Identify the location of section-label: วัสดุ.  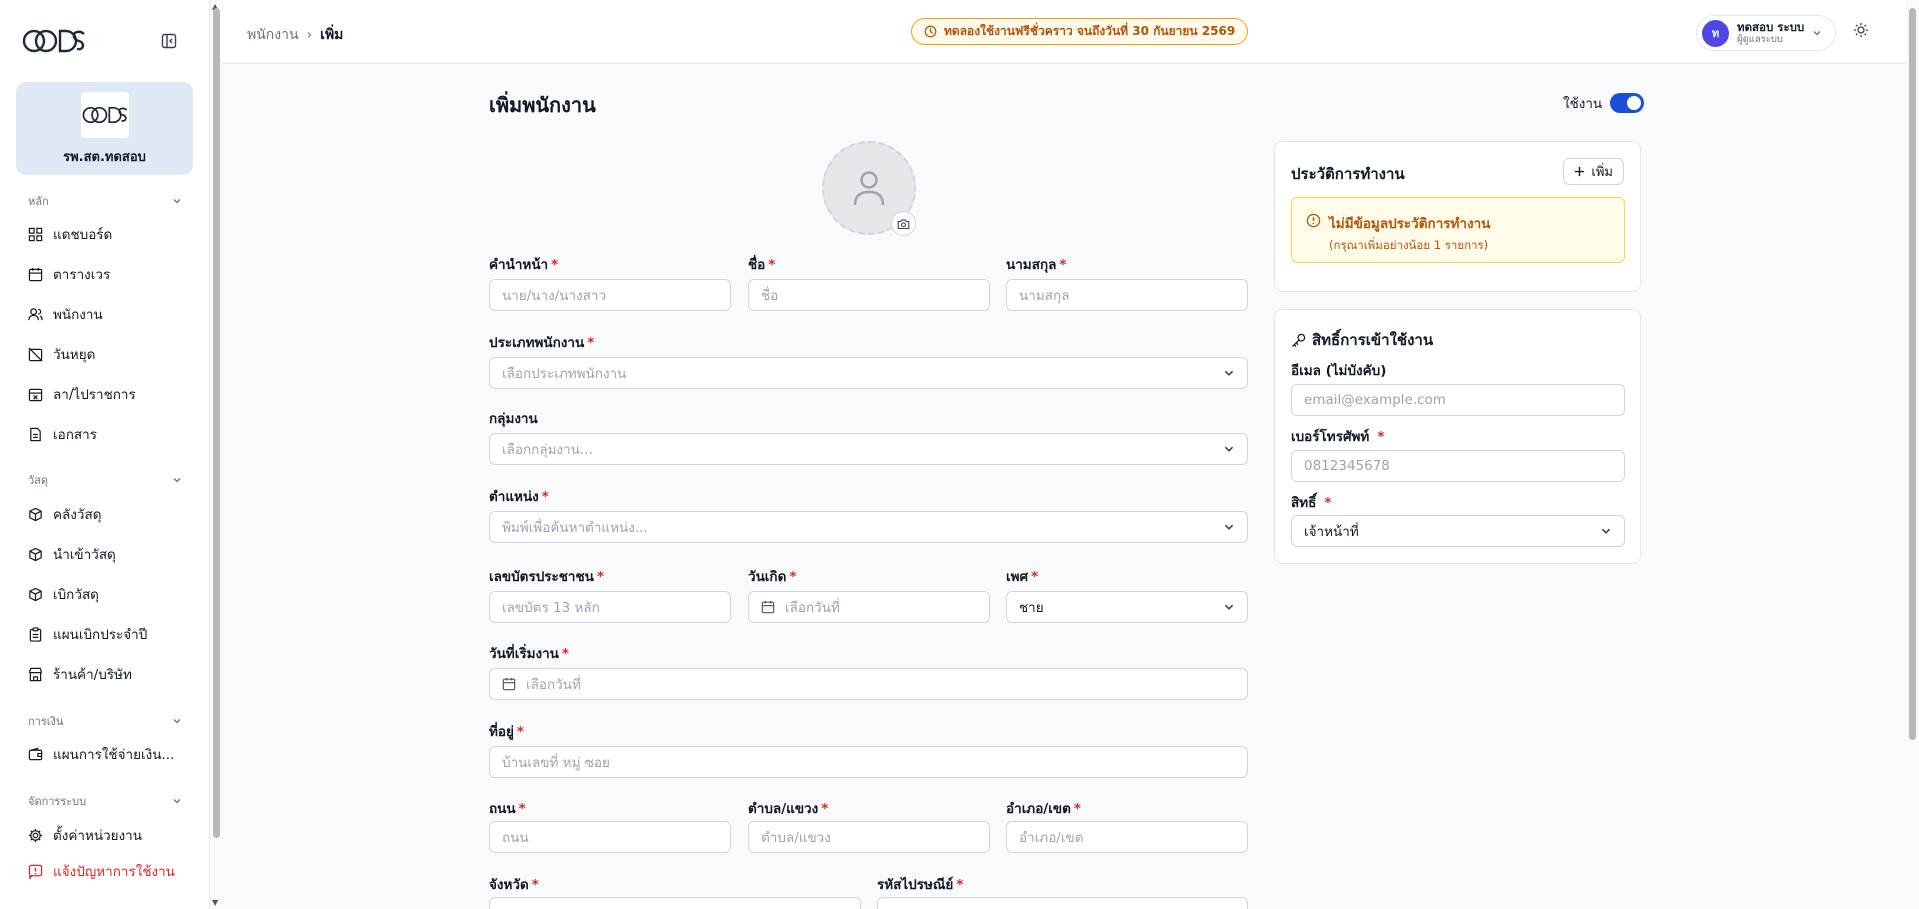
(38, 480).